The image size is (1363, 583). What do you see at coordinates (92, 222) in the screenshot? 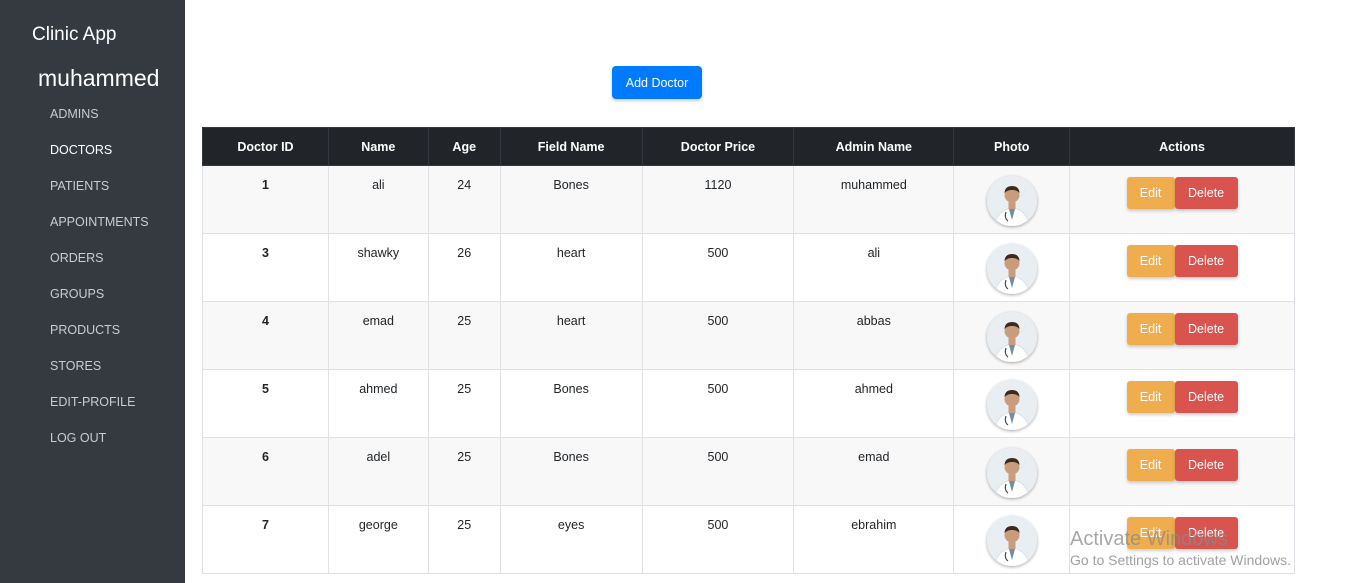
I see `sidebar-item-appointments: APPOINTMENTS` at bounding box center [92, 222].